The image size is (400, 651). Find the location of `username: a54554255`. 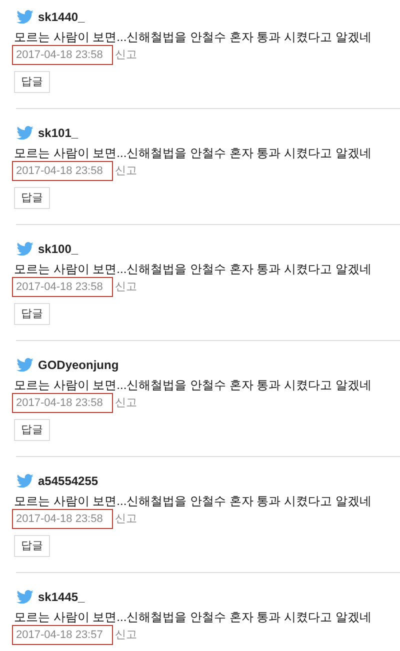

username: a54554255 is located at coordinates (68, 481).